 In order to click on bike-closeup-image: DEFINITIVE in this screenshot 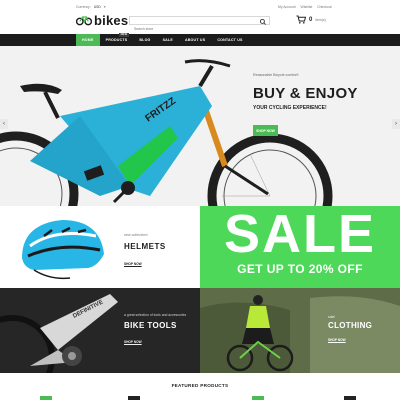, I will do `click(59, 333)`.